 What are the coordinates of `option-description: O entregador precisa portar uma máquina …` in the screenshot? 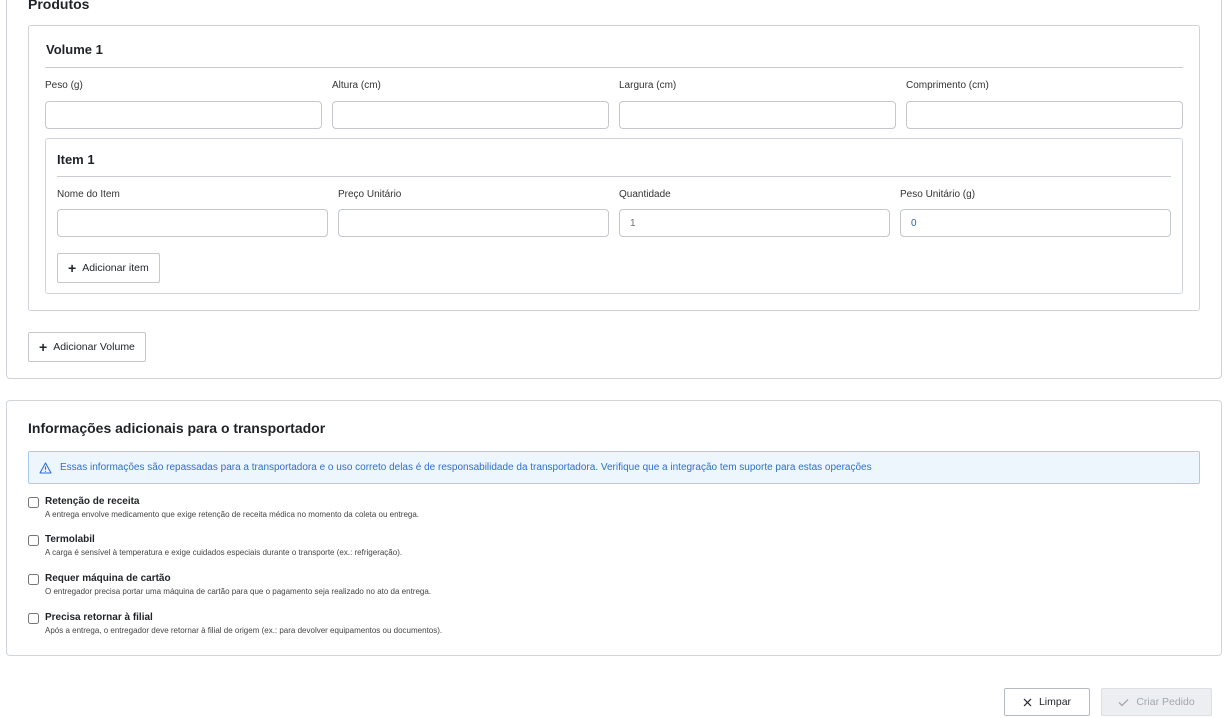 It's located at (238, 591).